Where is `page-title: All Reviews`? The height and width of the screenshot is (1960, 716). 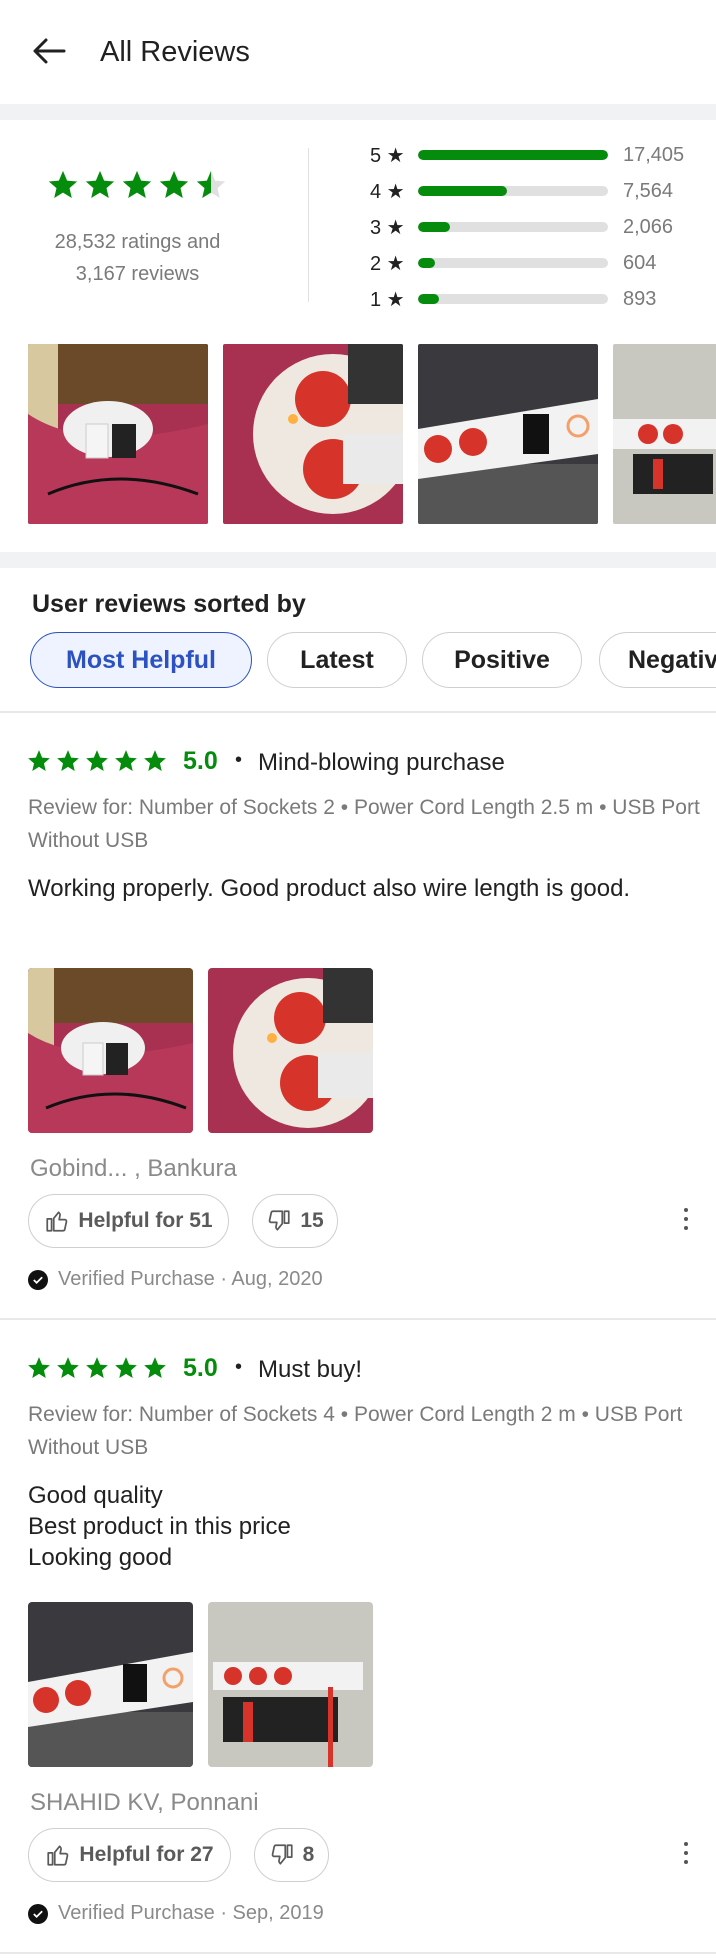 page-title: All Reviews is located at coordinates (175, 52).